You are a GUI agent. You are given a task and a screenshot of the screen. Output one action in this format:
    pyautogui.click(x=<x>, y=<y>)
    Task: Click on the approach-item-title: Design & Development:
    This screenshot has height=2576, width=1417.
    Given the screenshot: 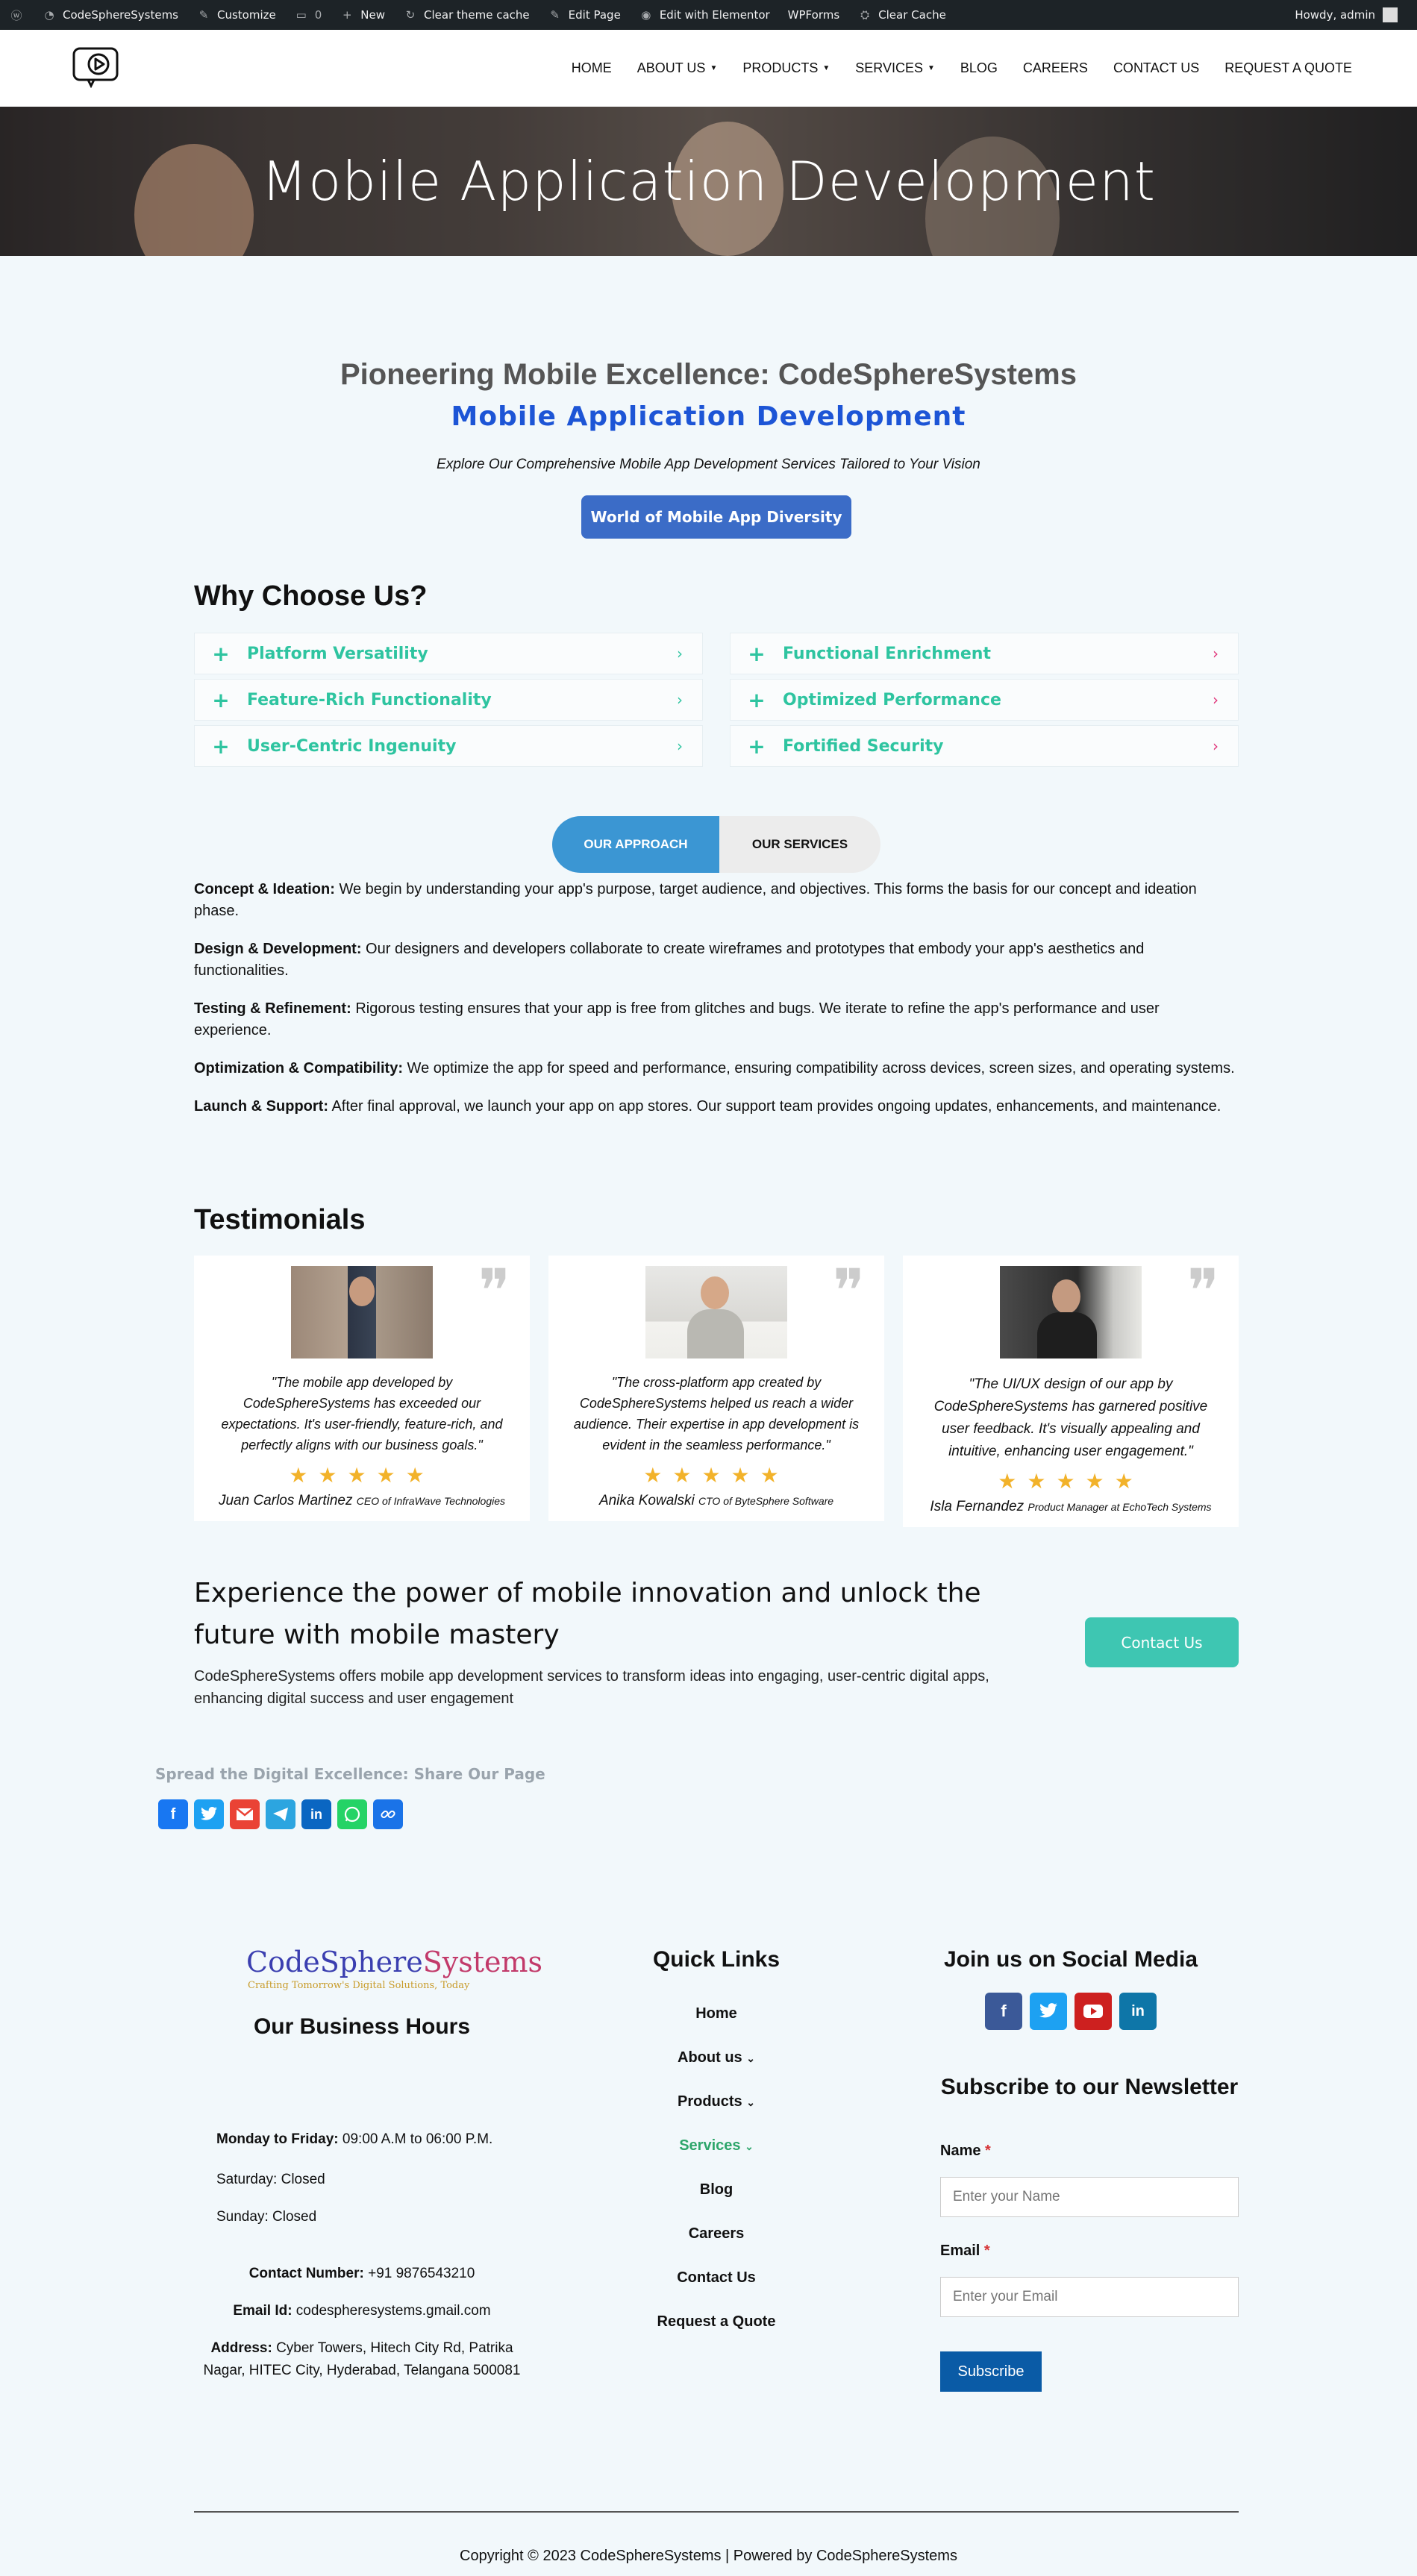 What is the action you would take?
    pyautogui.click(x=278, y=949)
    